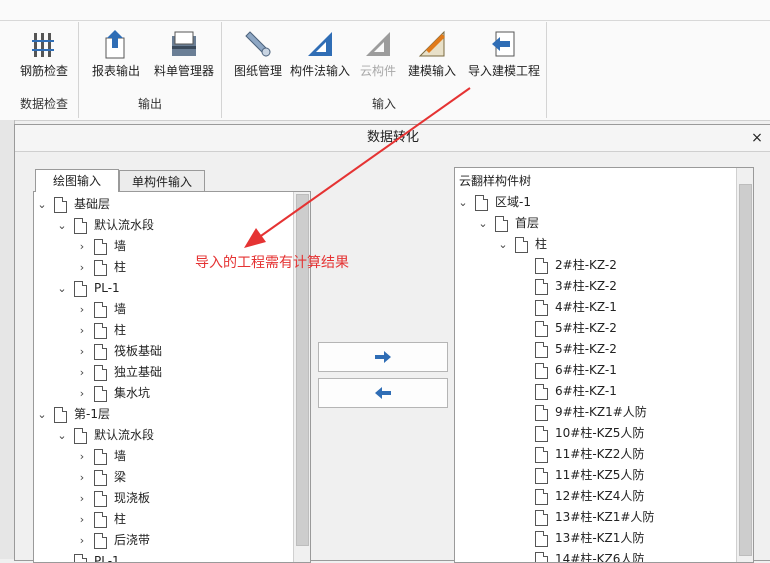  I want to click on tab-drawing-input: 绘图输入, so click(77, 180).